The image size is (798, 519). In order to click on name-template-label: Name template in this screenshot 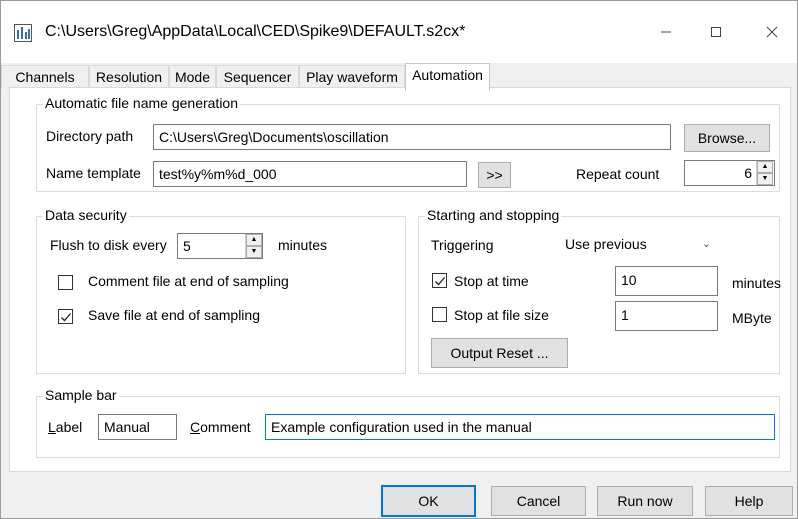, I will do `click(93, 173)`.